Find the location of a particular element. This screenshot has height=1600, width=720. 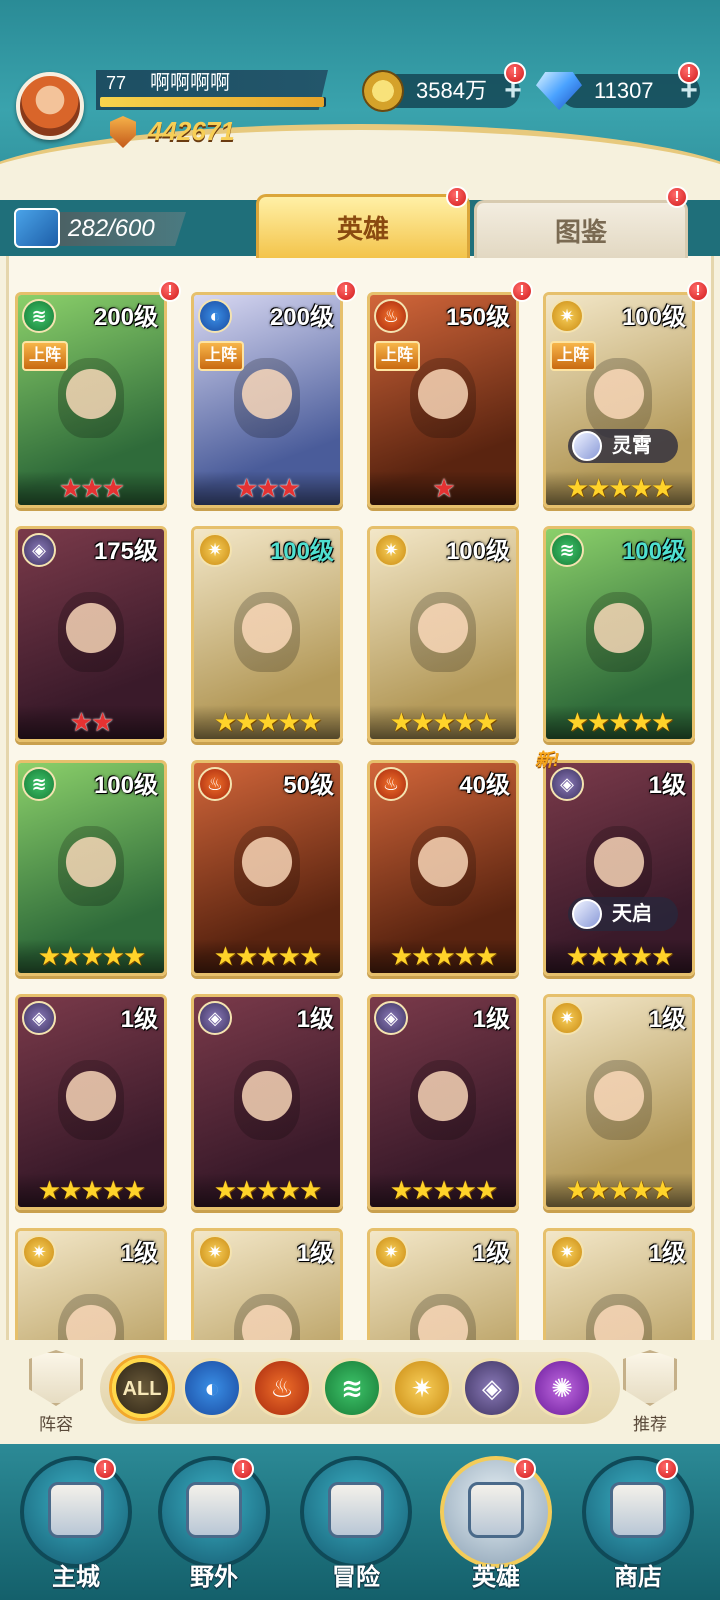

heroes-tab-badge: ! is located at coordinates (457, 197).